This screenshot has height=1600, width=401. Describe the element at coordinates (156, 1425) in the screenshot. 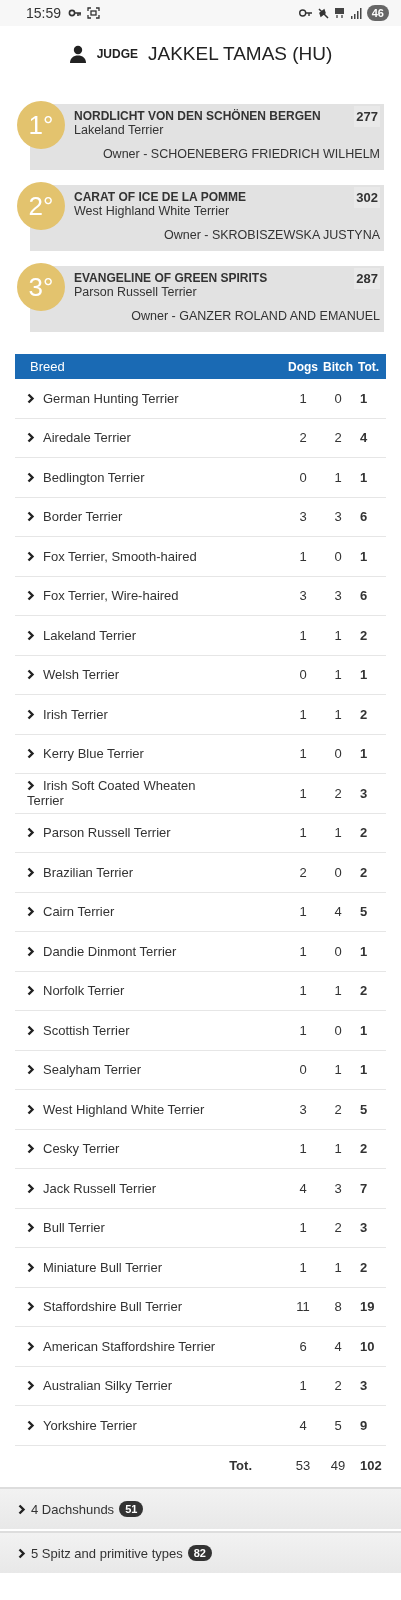

I see `breed-link: Yorkshire Terrier` at that location.